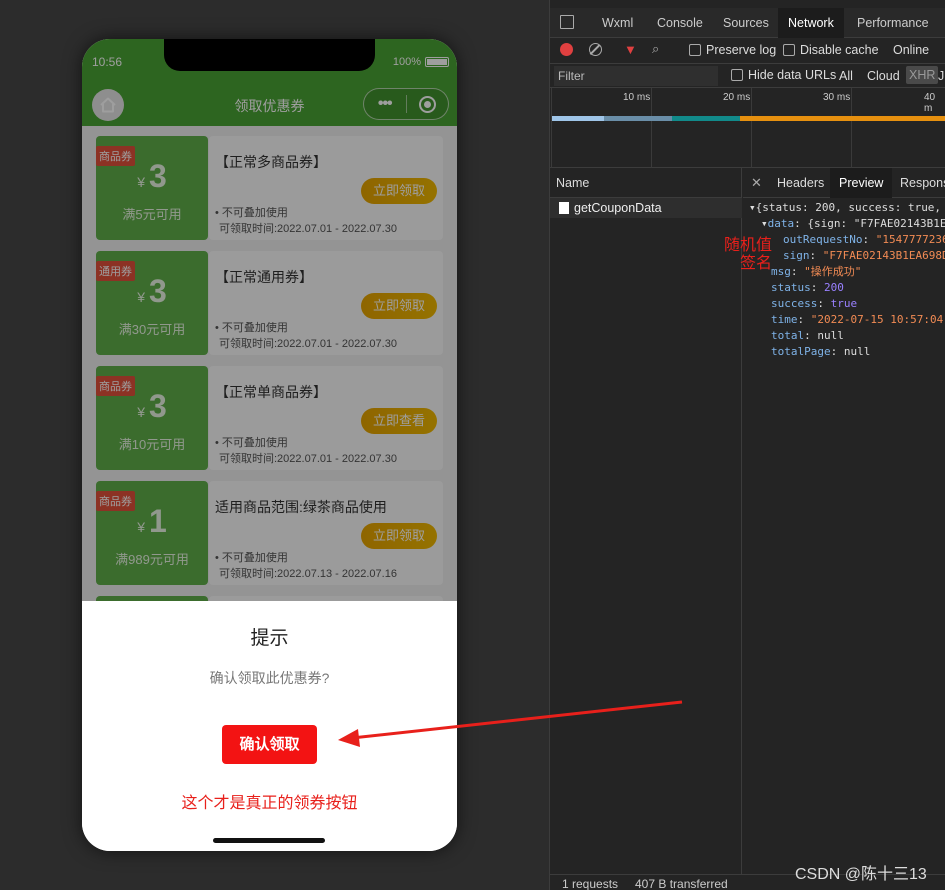 The width and height of the screenshot is (945, 890). Describe the element at coordinates (792, 75) in the screenshot. I see `hide-data-urls-label: Hide data URLs` at that location.